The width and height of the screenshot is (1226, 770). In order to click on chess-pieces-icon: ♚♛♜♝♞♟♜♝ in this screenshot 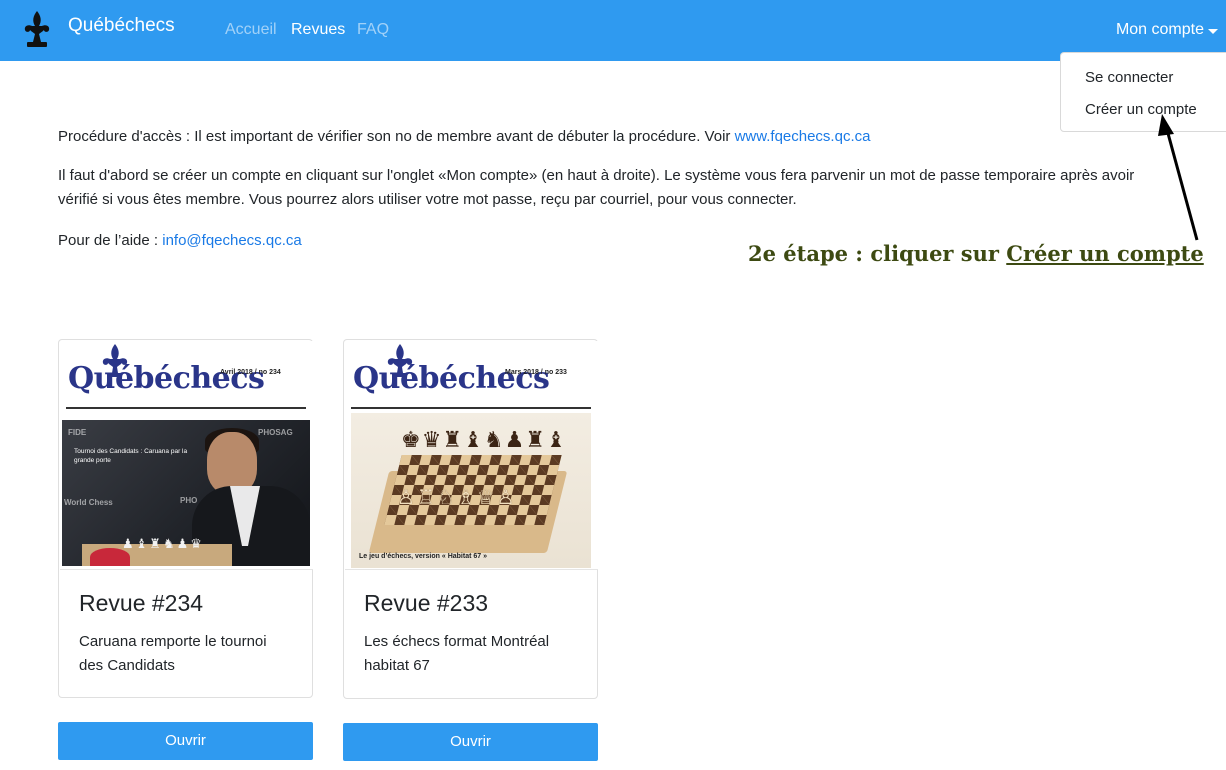, I will do `click(484, 439)`.